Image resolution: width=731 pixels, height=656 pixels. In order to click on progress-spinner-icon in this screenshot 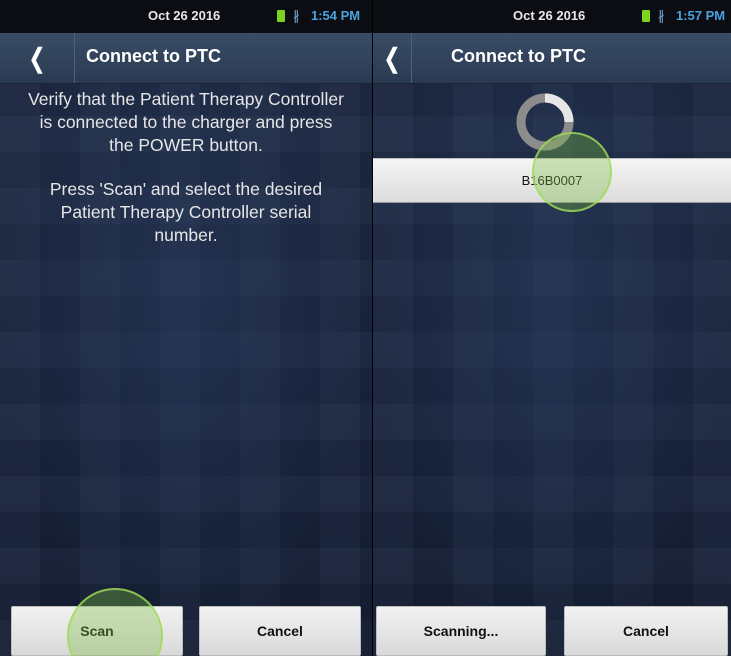, I will do `click(545, 122)`.